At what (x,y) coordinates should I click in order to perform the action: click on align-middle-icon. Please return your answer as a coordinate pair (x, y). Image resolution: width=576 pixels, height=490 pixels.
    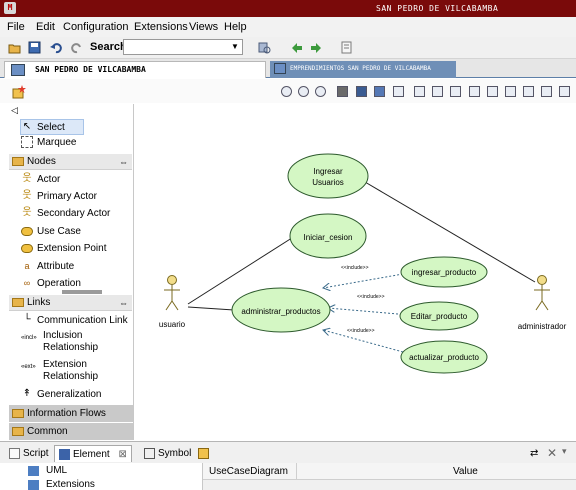
    Looking at the image, I should click on (474, 91).